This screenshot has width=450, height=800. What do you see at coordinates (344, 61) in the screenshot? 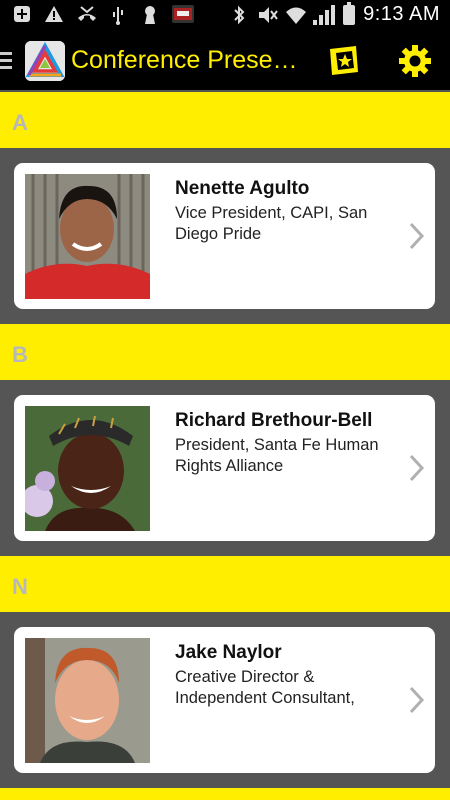
I see `ticket-icon` at bounding box center [344, 61].